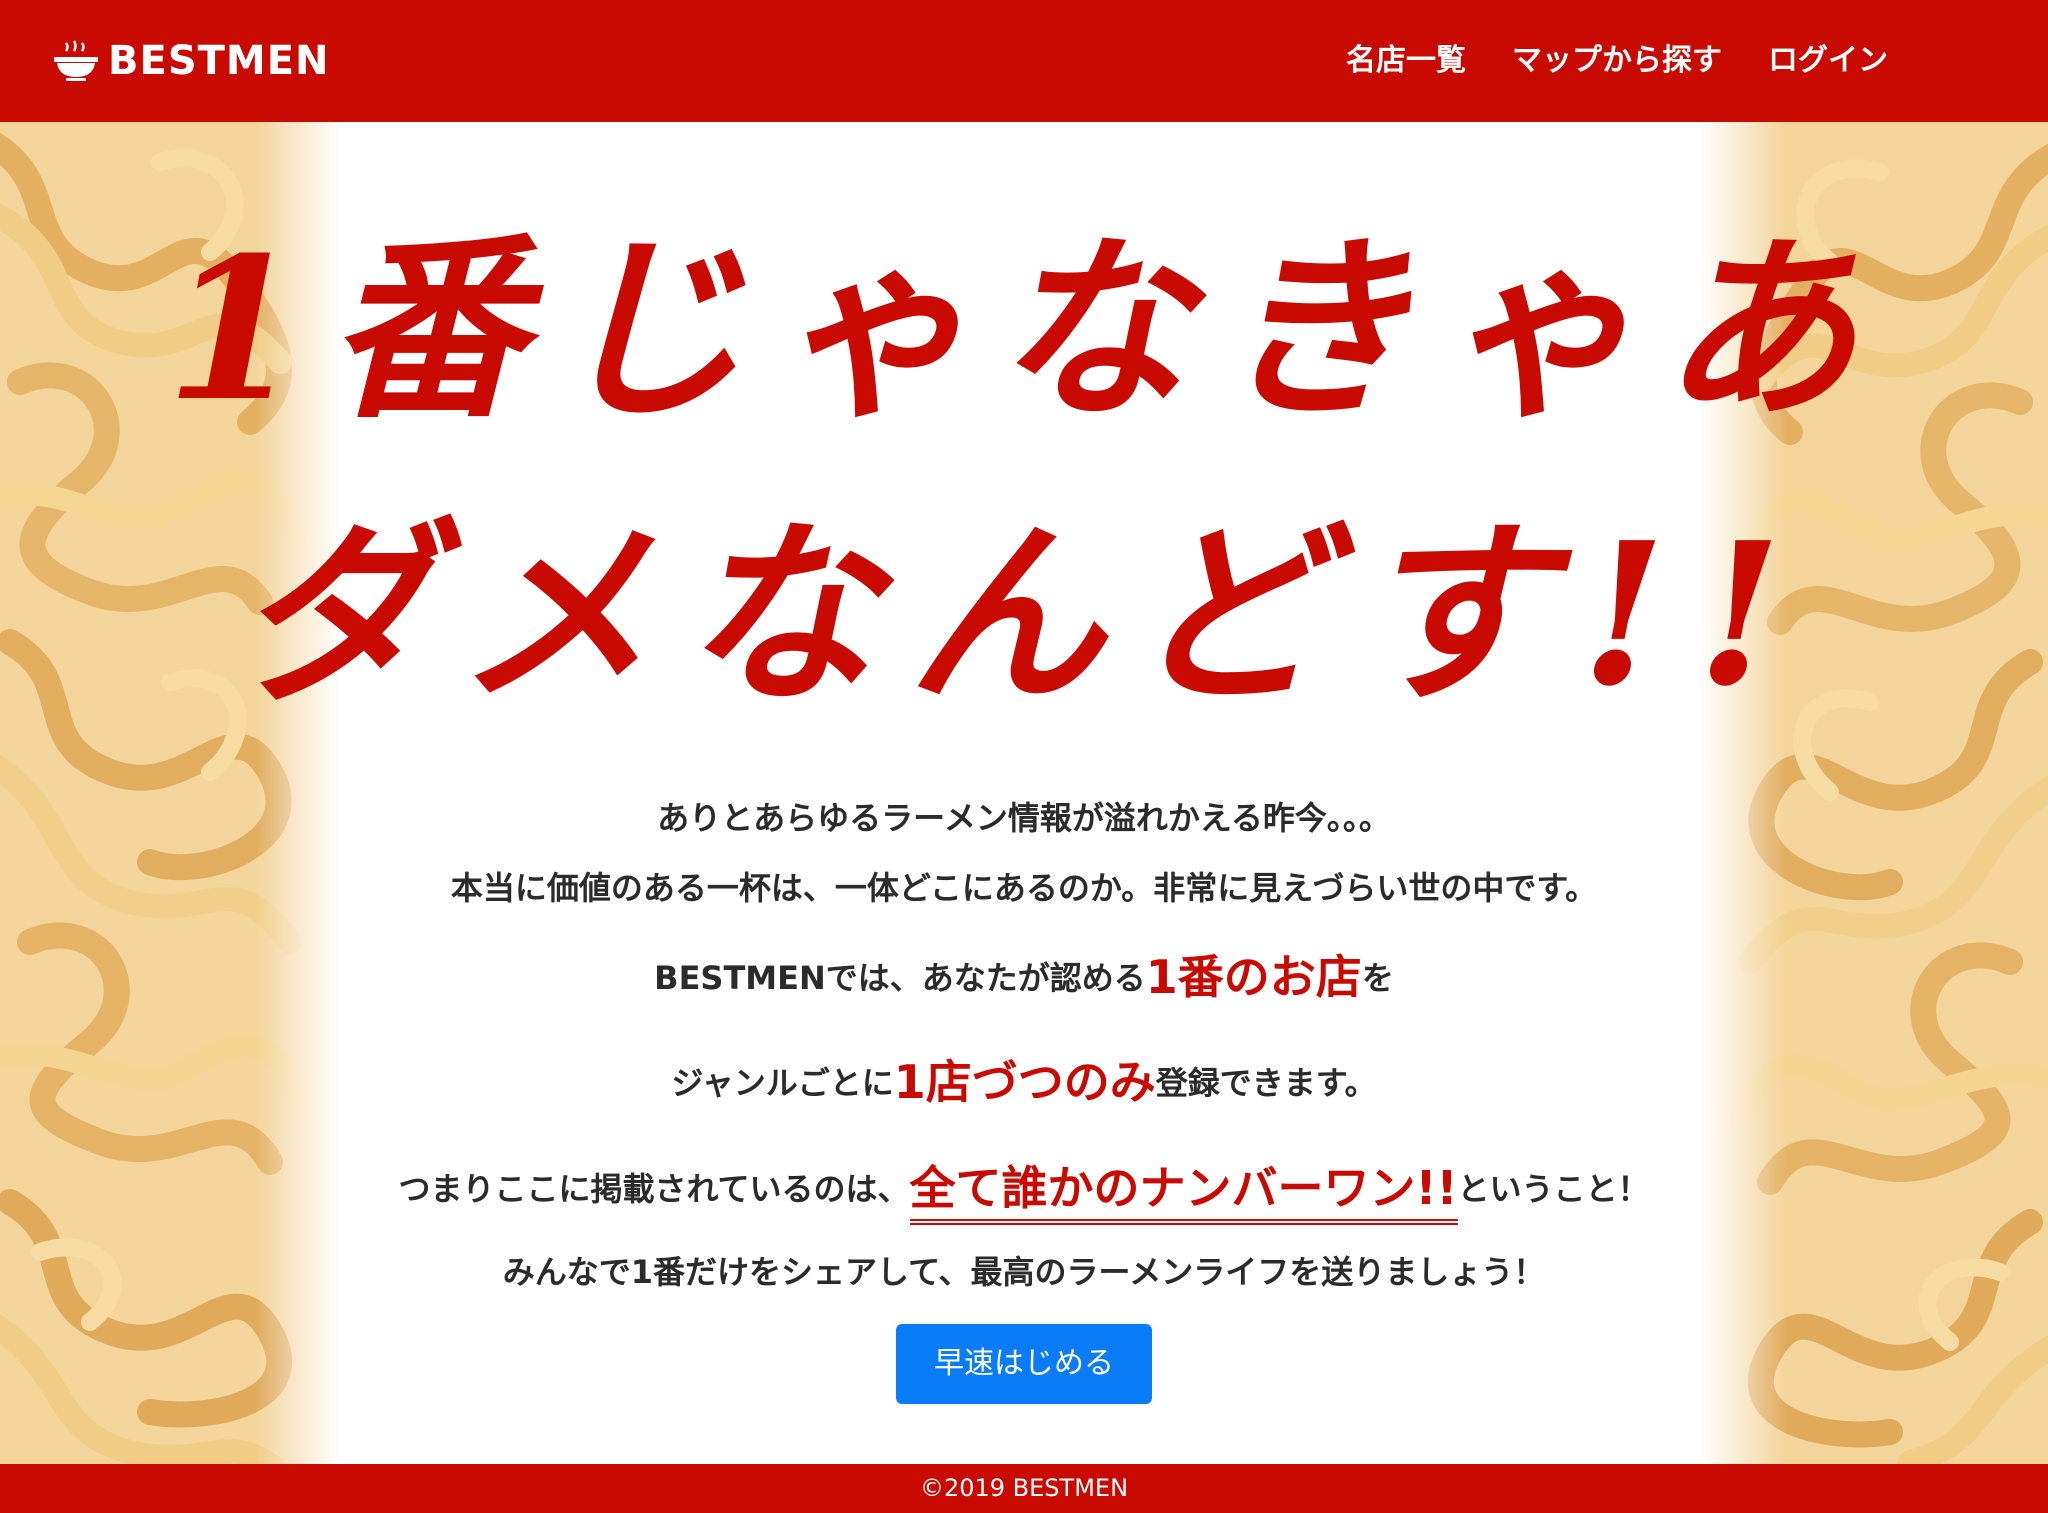  Describe the element at coordinates (1024, 330) in the screenshot. I see `headline-line-1: 1番じゃなきゃあ` at that location.